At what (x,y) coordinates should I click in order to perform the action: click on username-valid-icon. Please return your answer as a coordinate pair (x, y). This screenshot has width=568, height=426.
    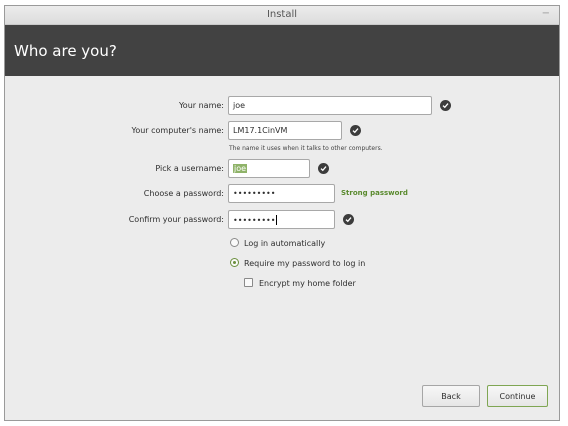
    Looking at the image, I should click on (323, 168).